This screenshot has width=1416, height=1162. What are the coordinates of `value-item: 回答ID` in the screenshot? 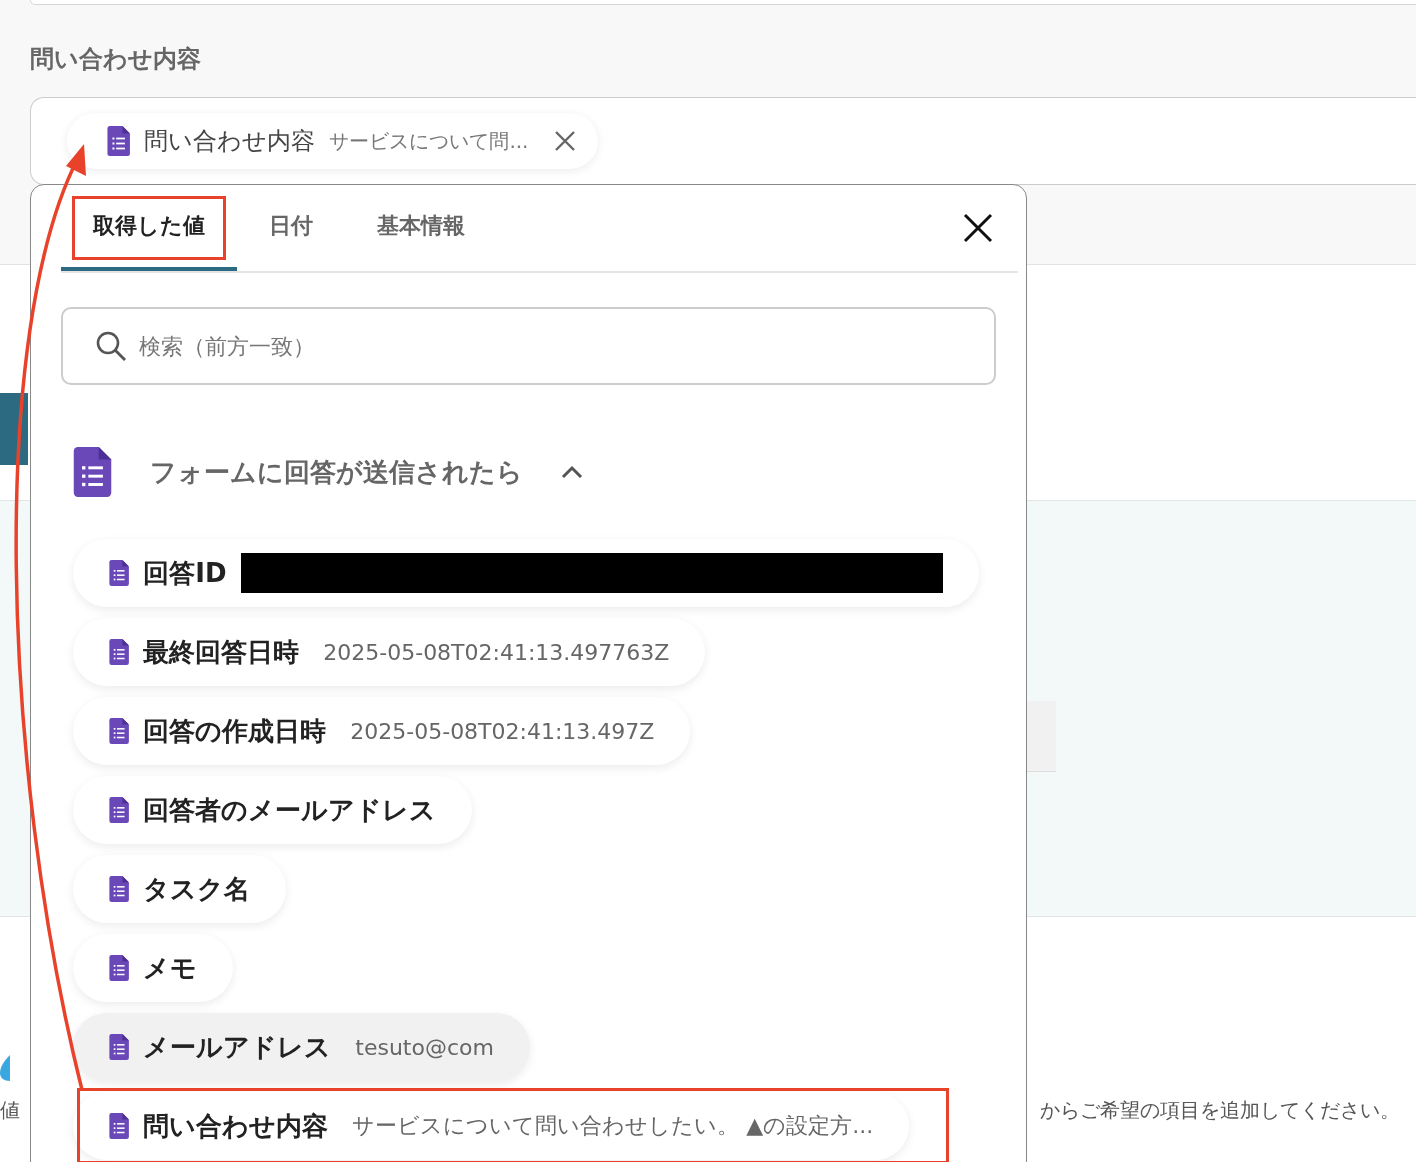 It's located at (526, 573).